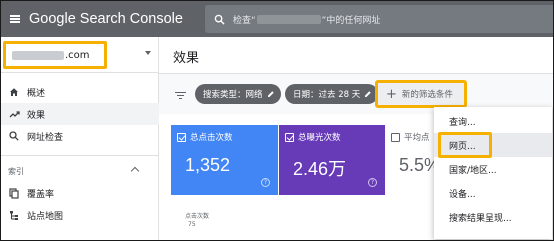 Image resolution: width=554 pixels, height=241 pixels. I want to click on sitemap-icon, so click(14, 215).